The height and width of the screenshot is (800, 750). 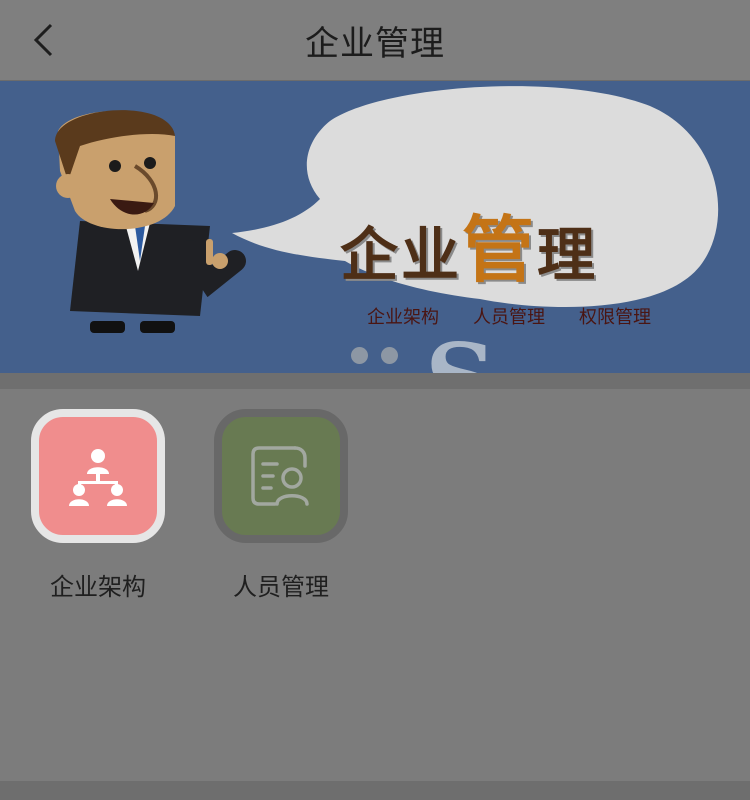 I want to click on person-card-icon, so click(x=280, y=476).